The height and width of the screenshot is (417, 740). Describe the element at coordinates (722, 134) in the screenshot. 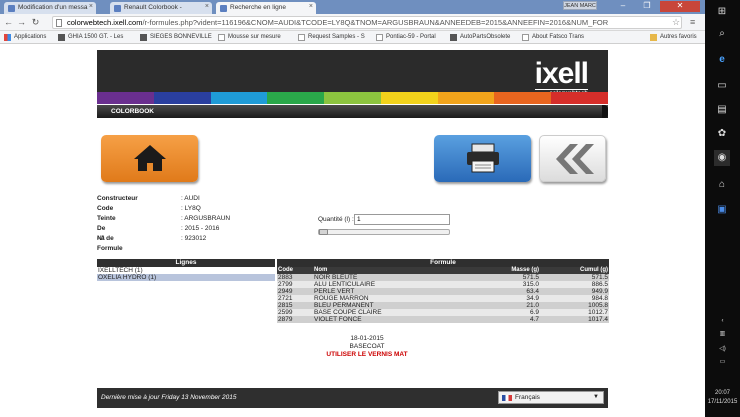

I see `photos-icon: ✿` at that location.